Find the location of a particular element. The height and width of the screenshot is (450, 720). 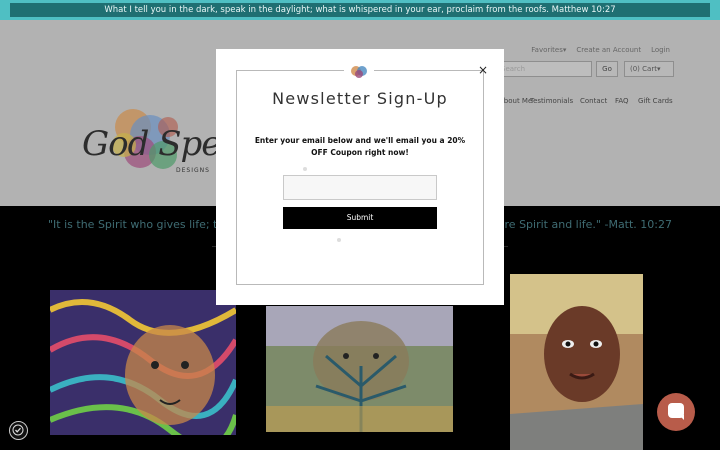

artwork-lion-tree is located at coordinates (359, 369).